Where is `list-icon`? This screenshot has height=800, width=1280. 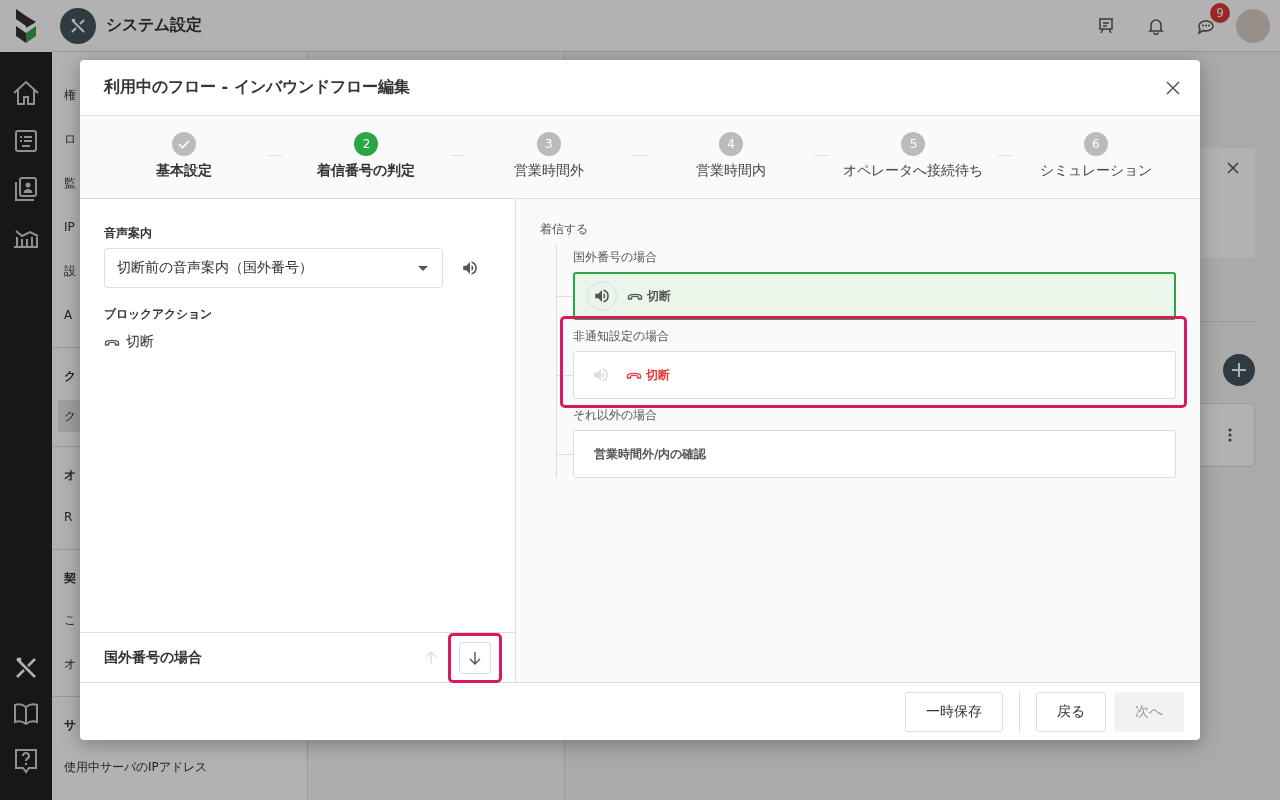 list-icon is located at coordinates (26, 141).